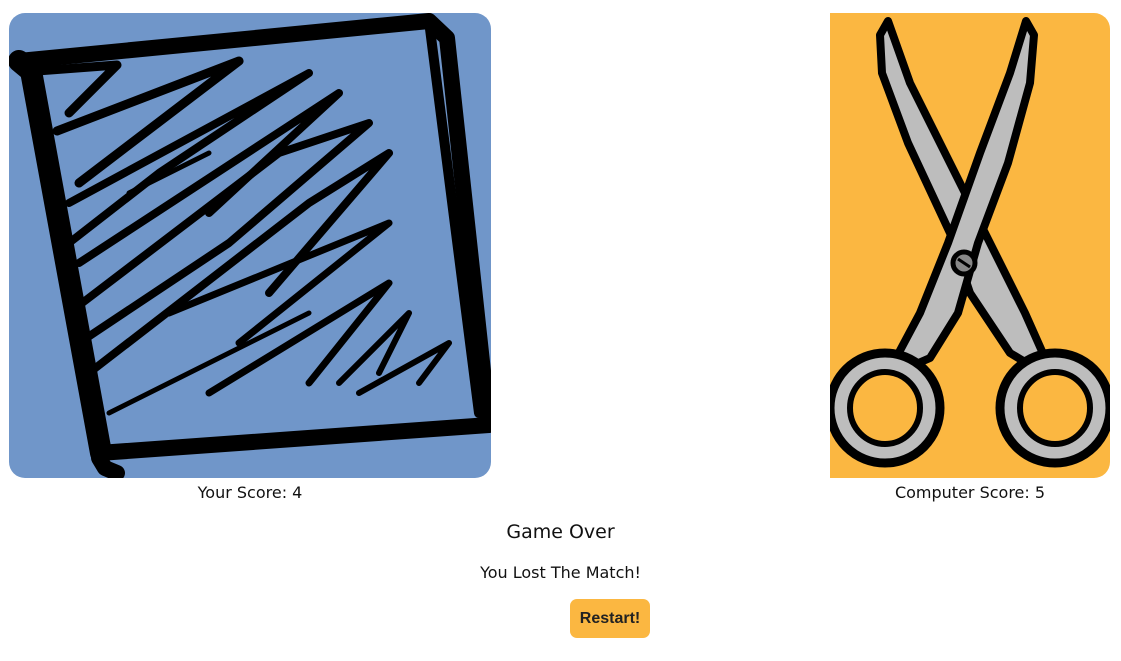 The height and width of the screenshot is (661, 1121). What do you see at coordinates (250, 492) in the screenshot?
I see `player-score: Your Score: 4` at bounding box center [250, 492].